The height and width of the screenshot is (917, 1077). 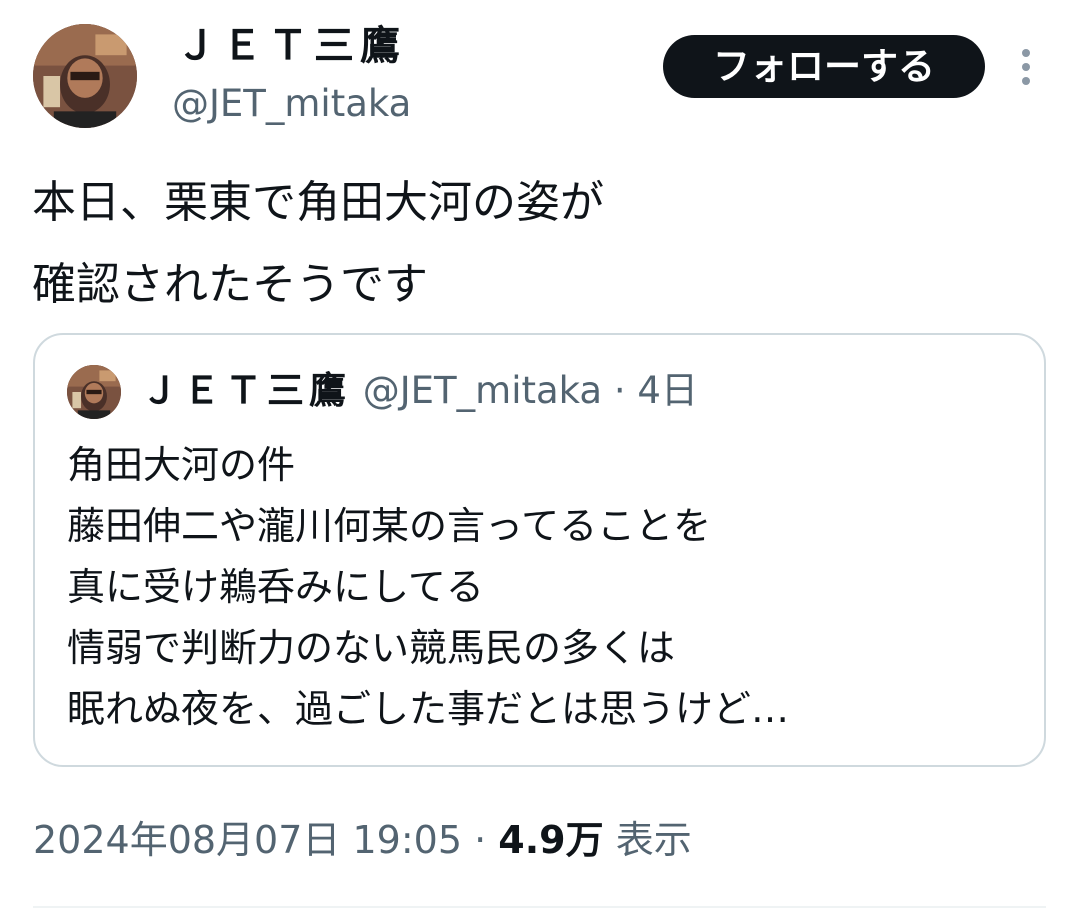 I want to click on quoted-tweet-header: ＪＥＴ三鷹 @JET_mitaka · 4日, so click(x=419, y=391).